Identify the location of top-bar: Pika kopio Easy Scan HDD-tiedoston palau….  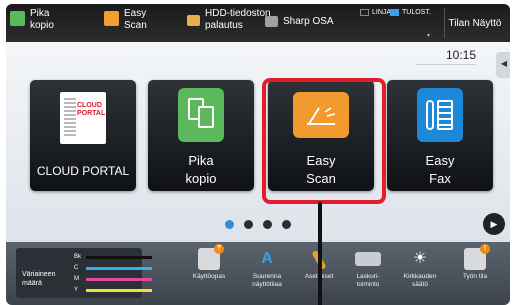
(258, 23).